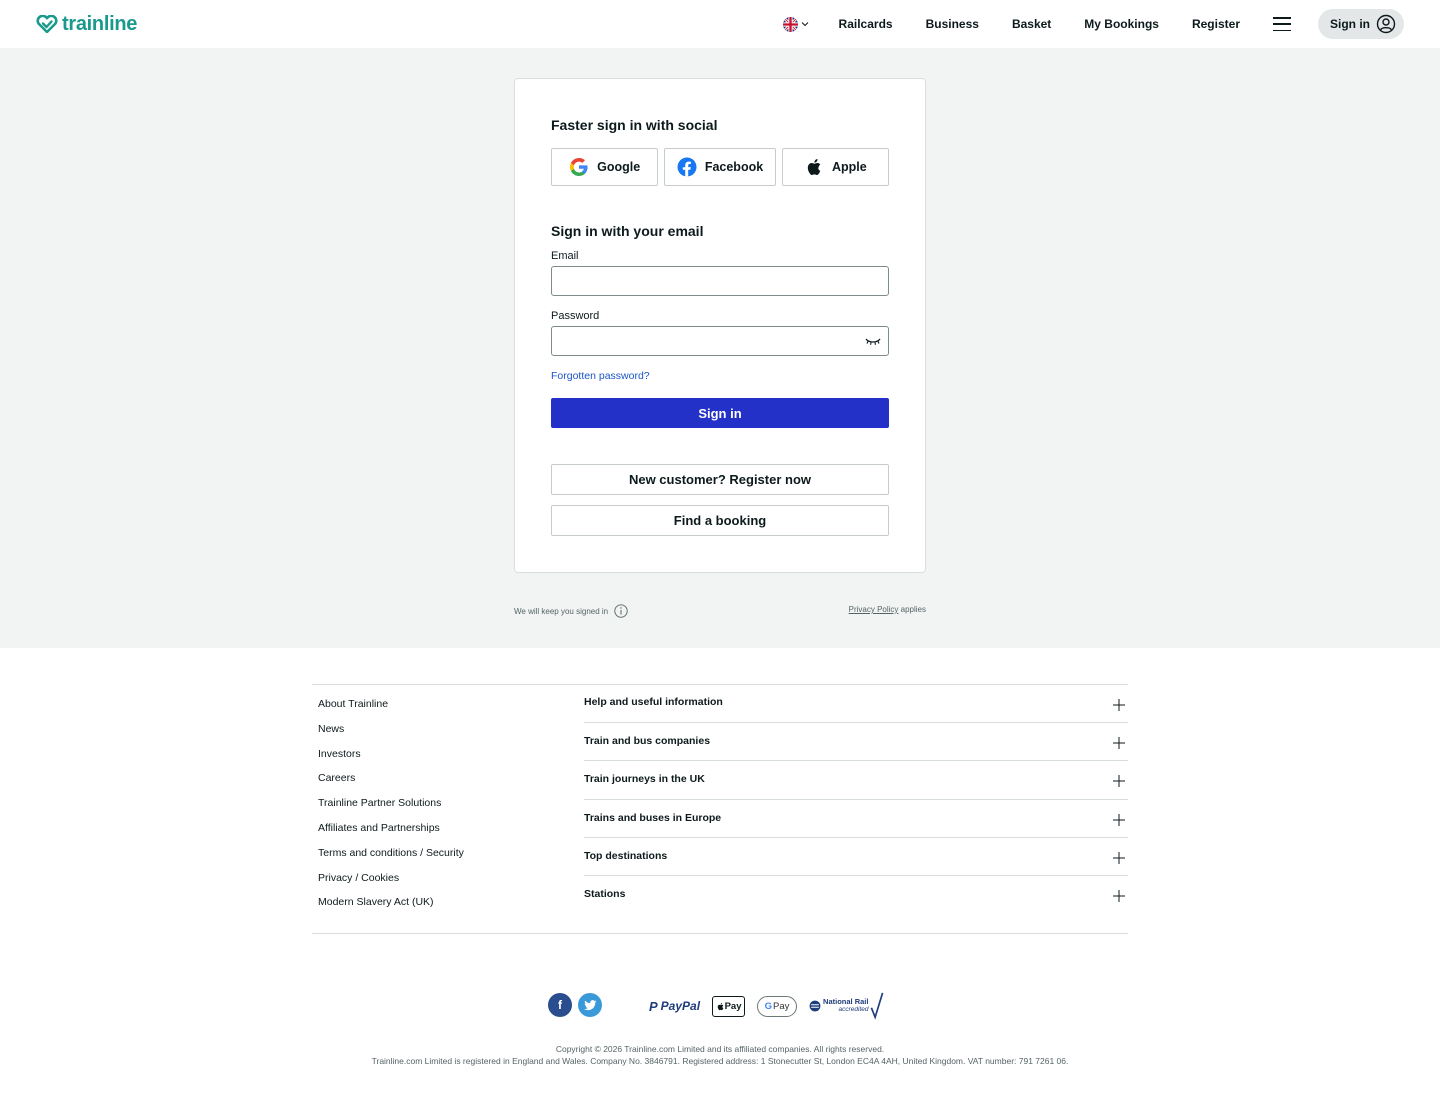  I want to click on accordion-title: Train and bus companies, so click(647, 741).